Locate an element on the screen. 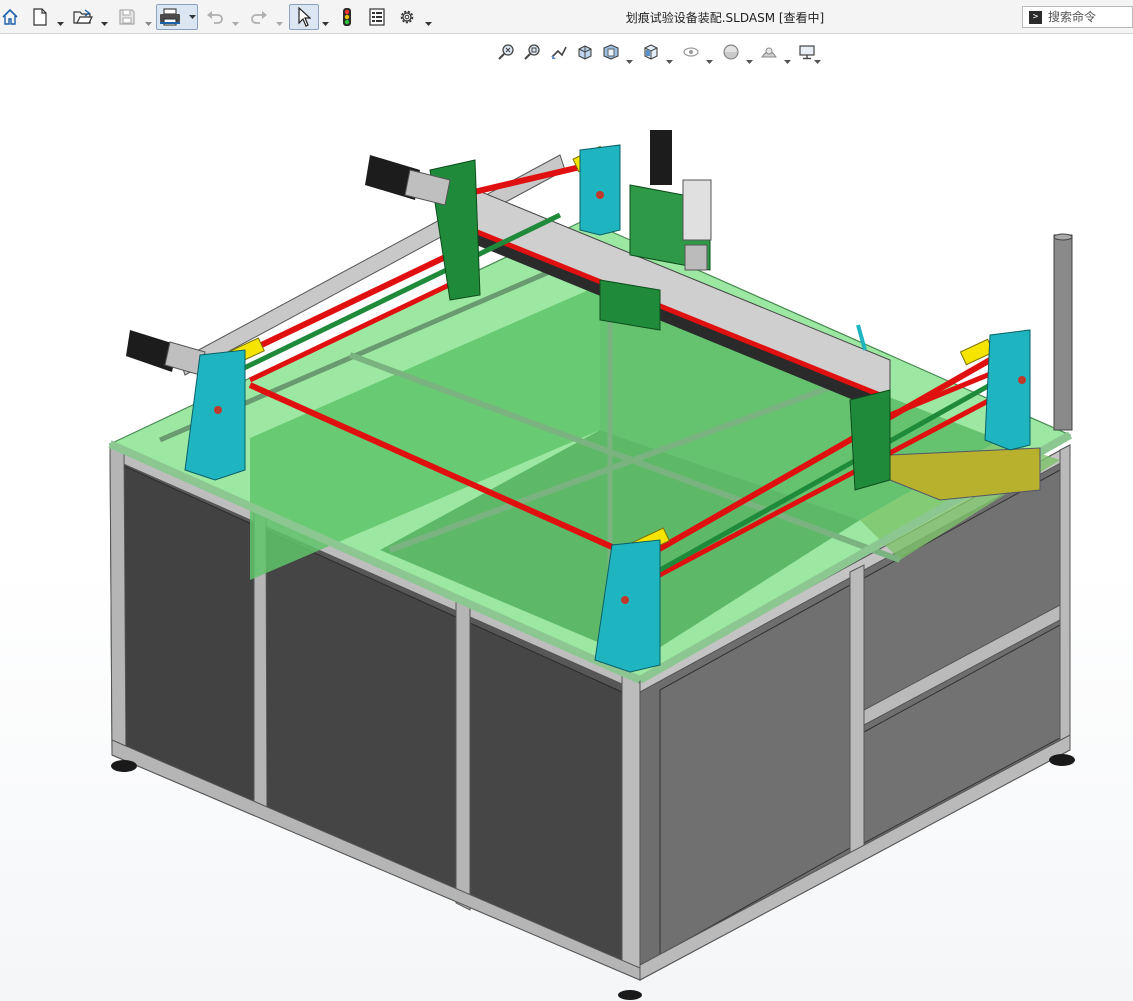 This screenshot has width=1133, height=1001. redo-icon is located at coordinates (259, 17).